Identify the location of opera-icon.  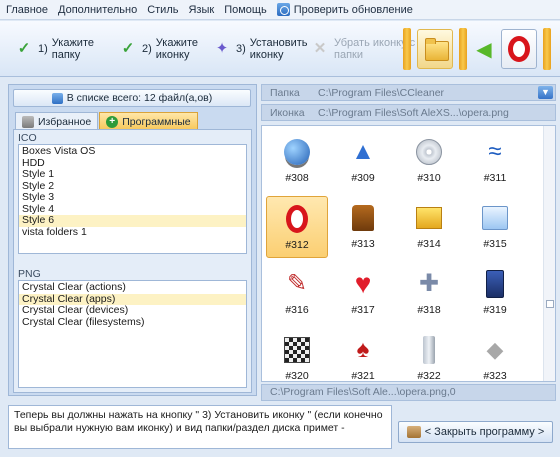
(297, 219).